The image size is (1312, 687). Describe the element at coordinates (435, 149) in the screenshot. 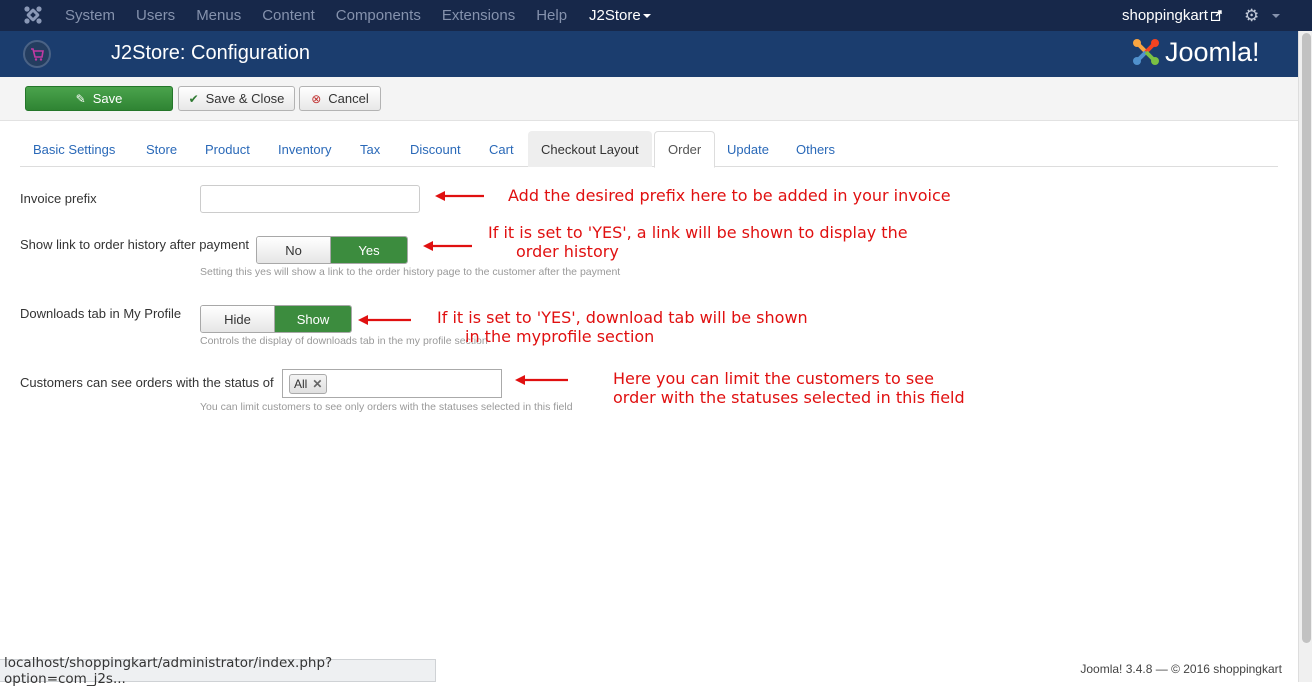

I see `tab-discount: Discount` at that location.